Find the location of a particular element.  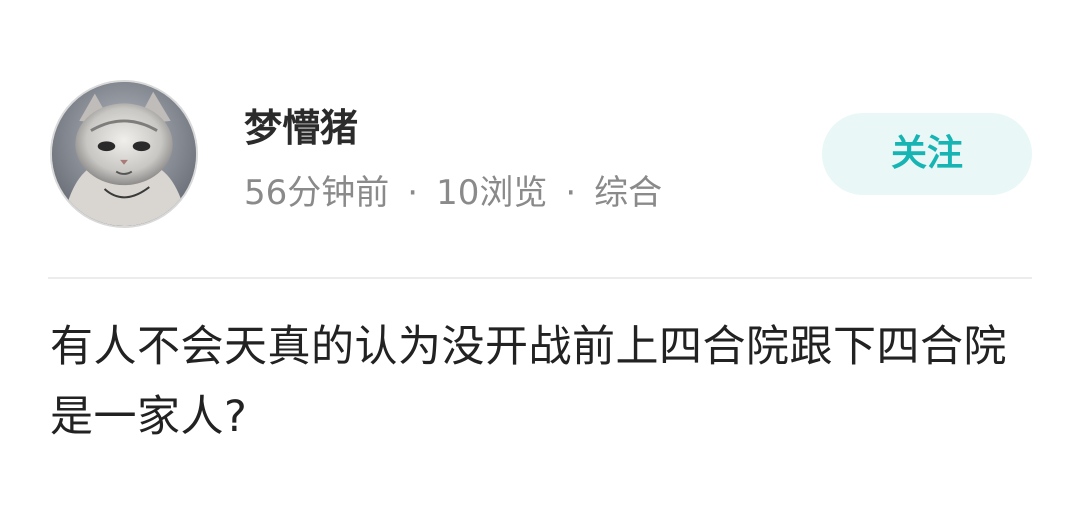

post-meta: 56分钟前 · 10浏览 · 综合 is located at coordinates (453, 193).